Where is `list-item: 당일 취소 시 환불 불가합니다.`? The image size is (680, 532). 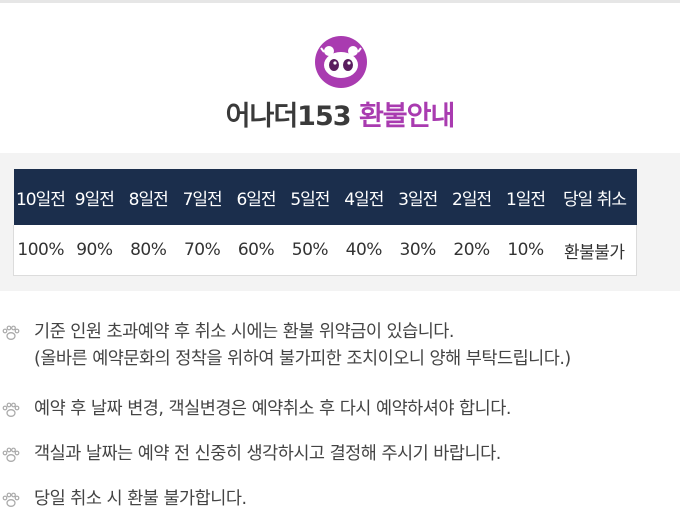
list-item: 당일 취소 시 환불 불가합니다. is located at coordinates (340, 499).